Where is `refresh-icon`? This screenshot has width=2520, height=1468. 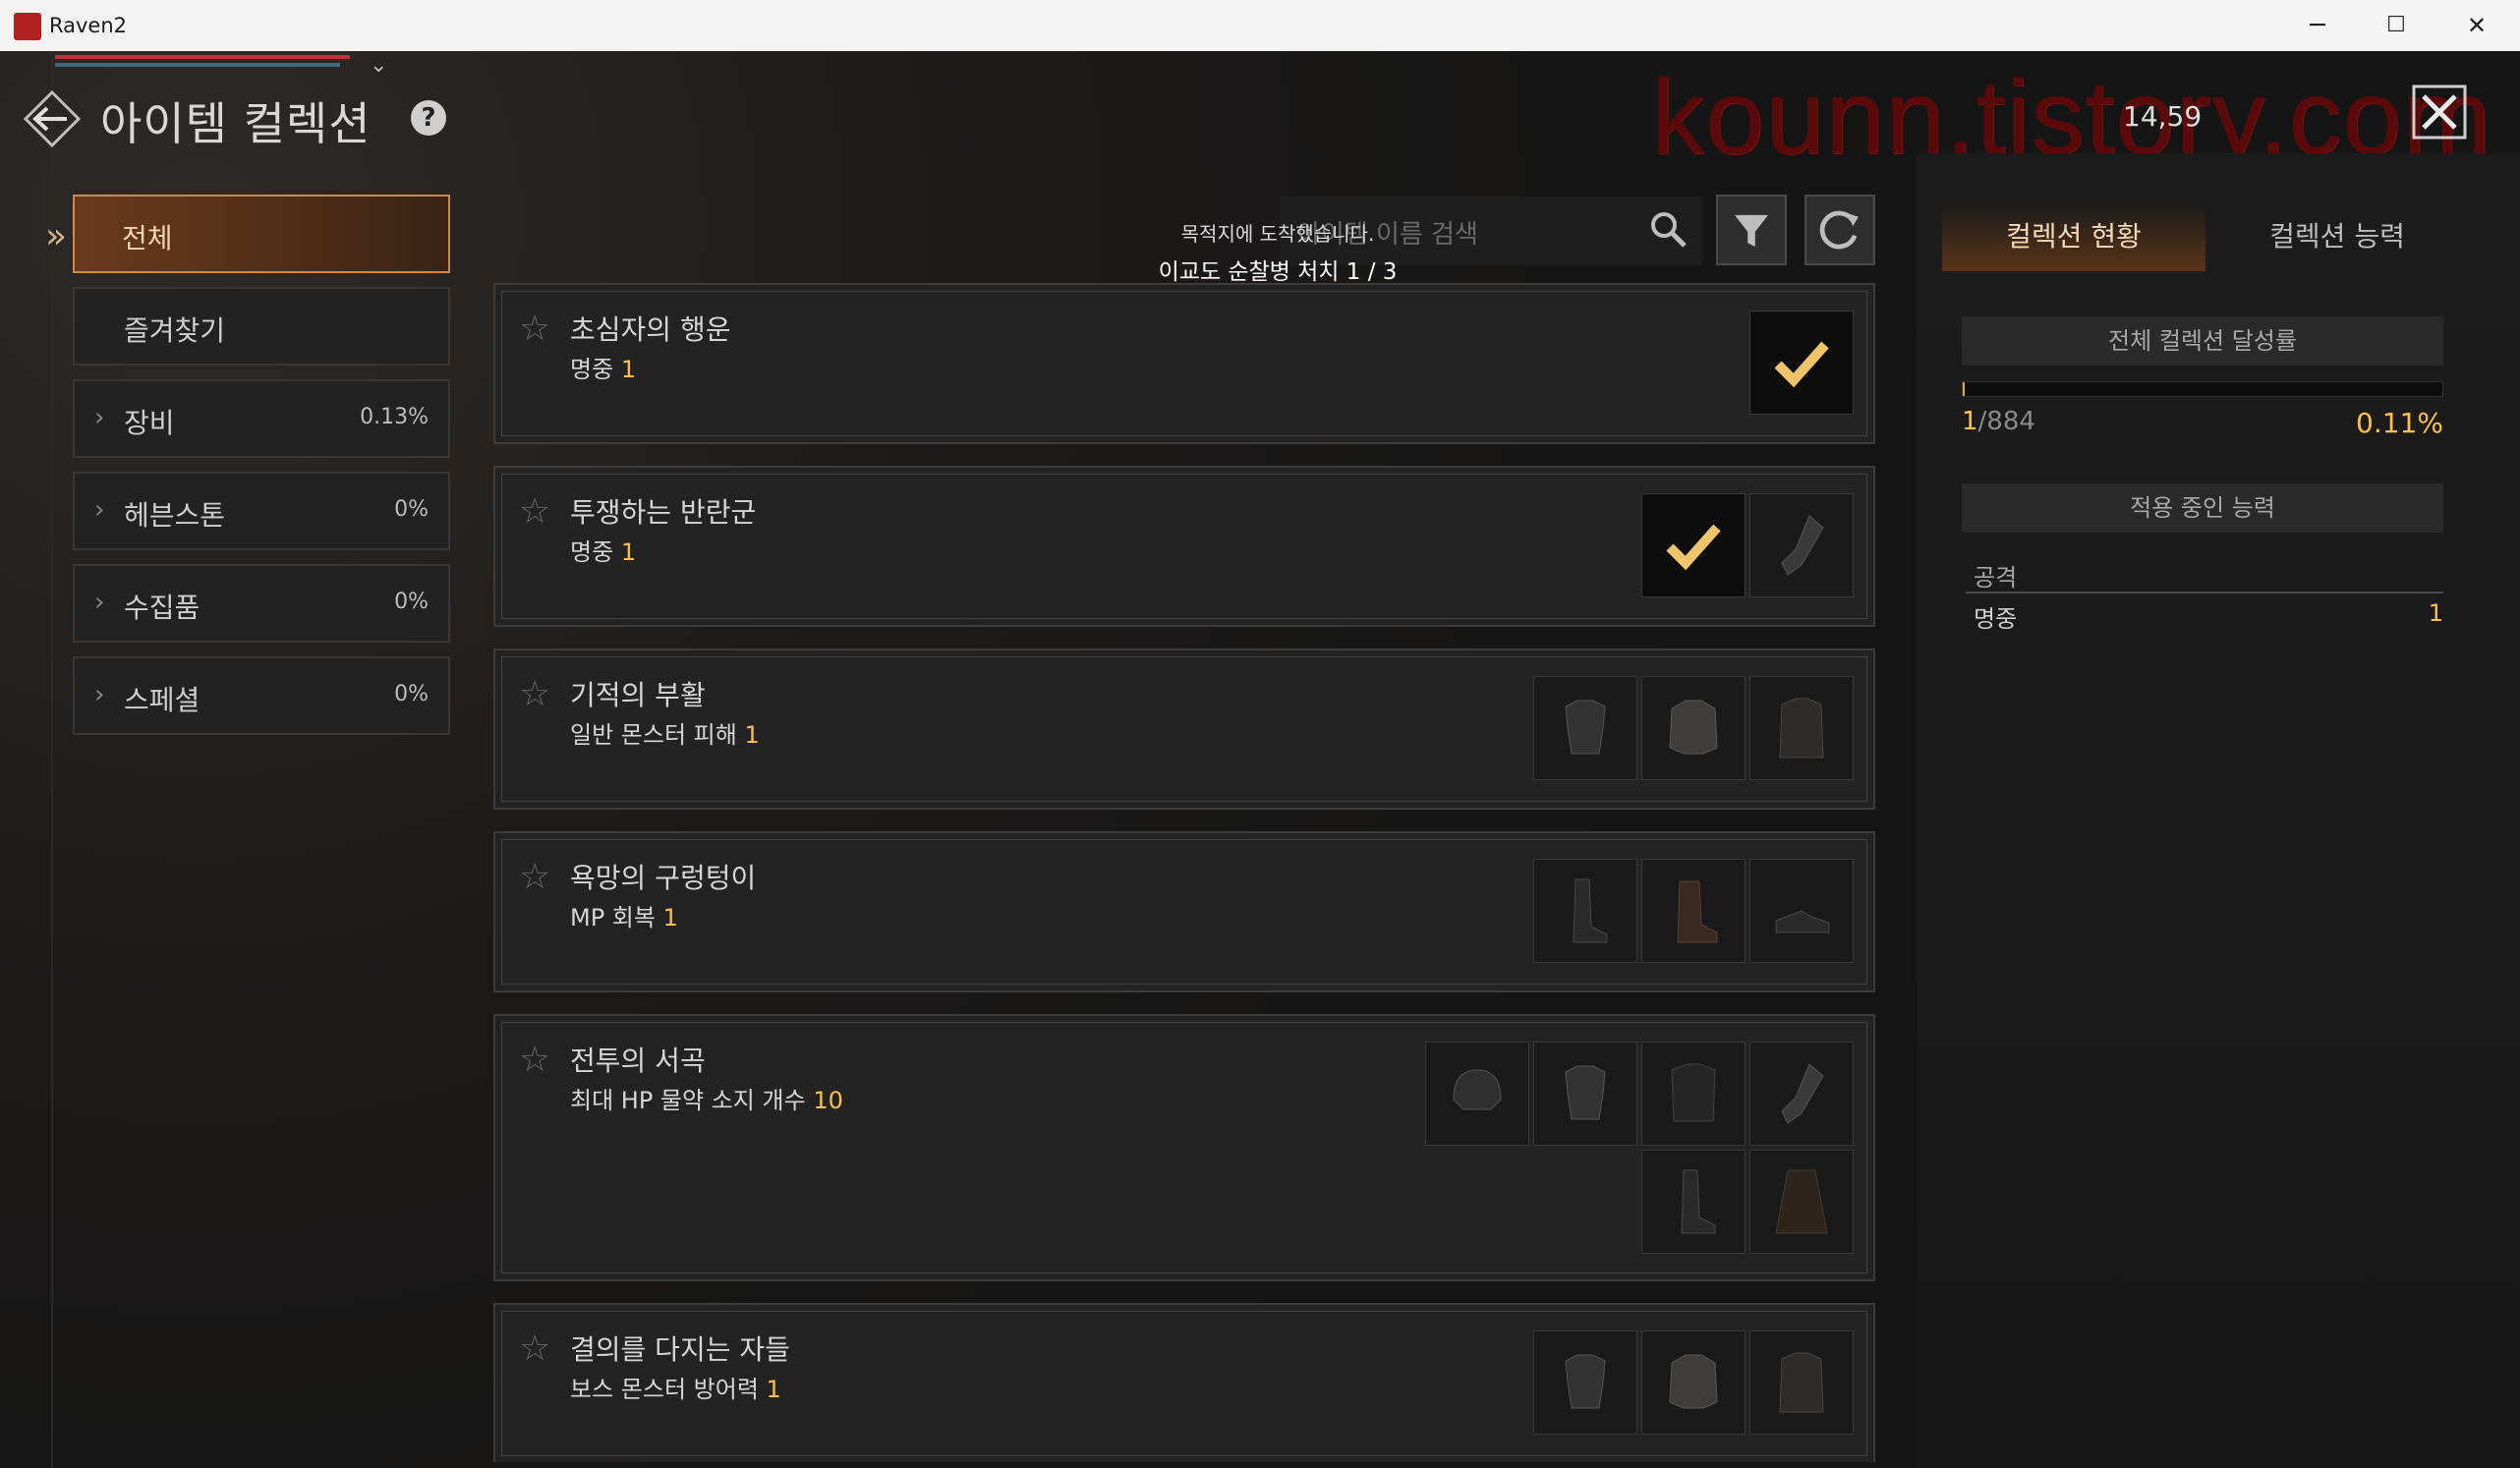 refresh-icon is located at coordinates (1839, 230).